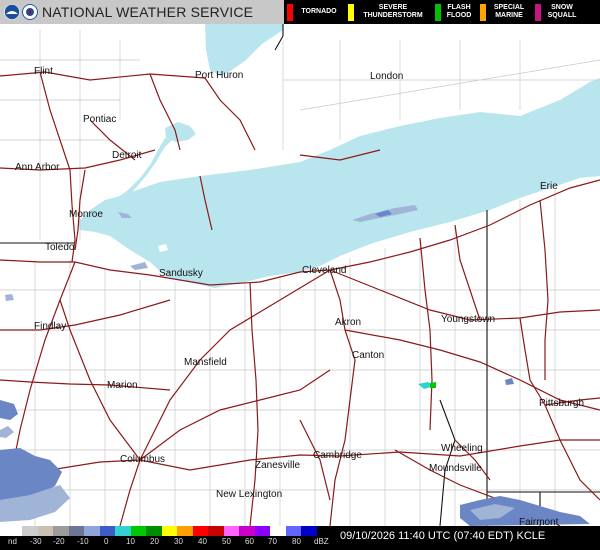 This screenshot has width=600, height=550. I want to click on legend-label: SEVERE THUNDERSTORM, so click(393, 11).